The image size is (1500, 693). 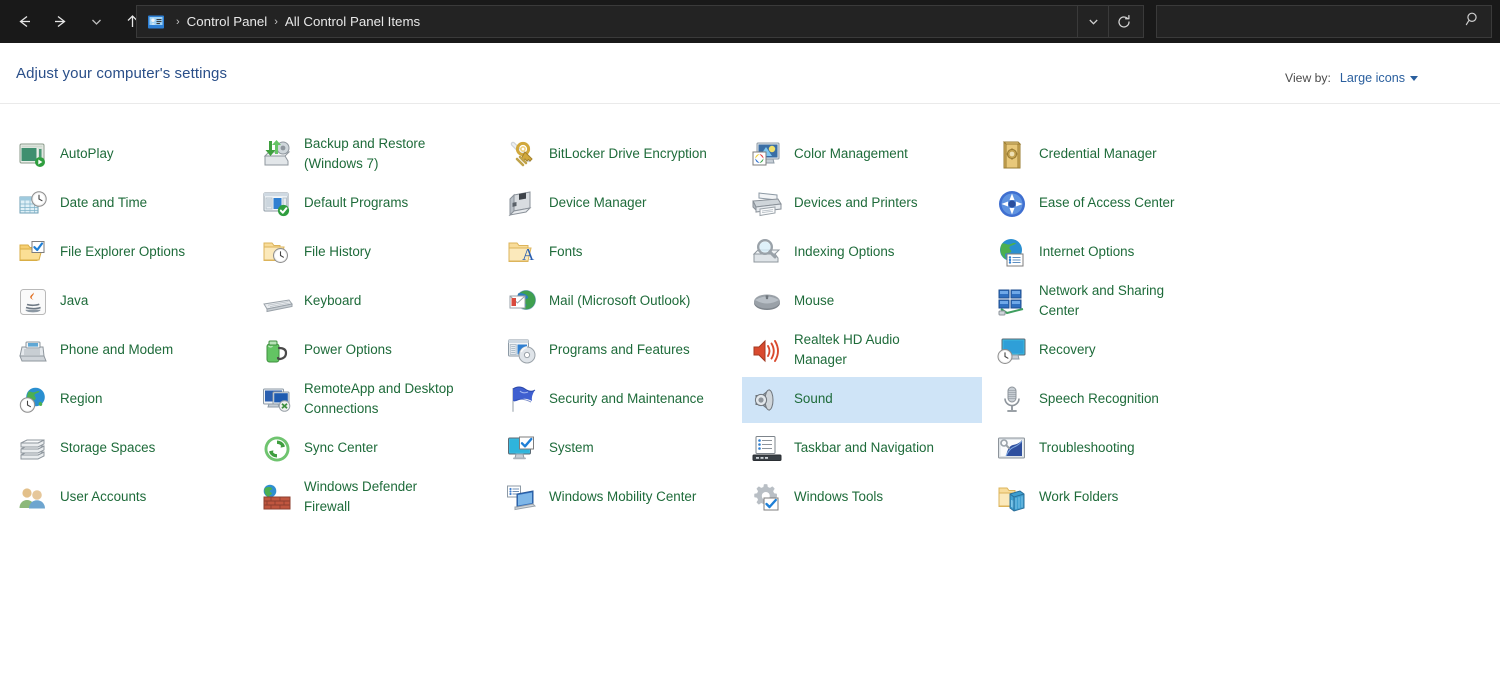 What do you see at coordinates (33, 449) in the screenshot?
I see `storage-spaces-icon` at bounding box center [33, 449].